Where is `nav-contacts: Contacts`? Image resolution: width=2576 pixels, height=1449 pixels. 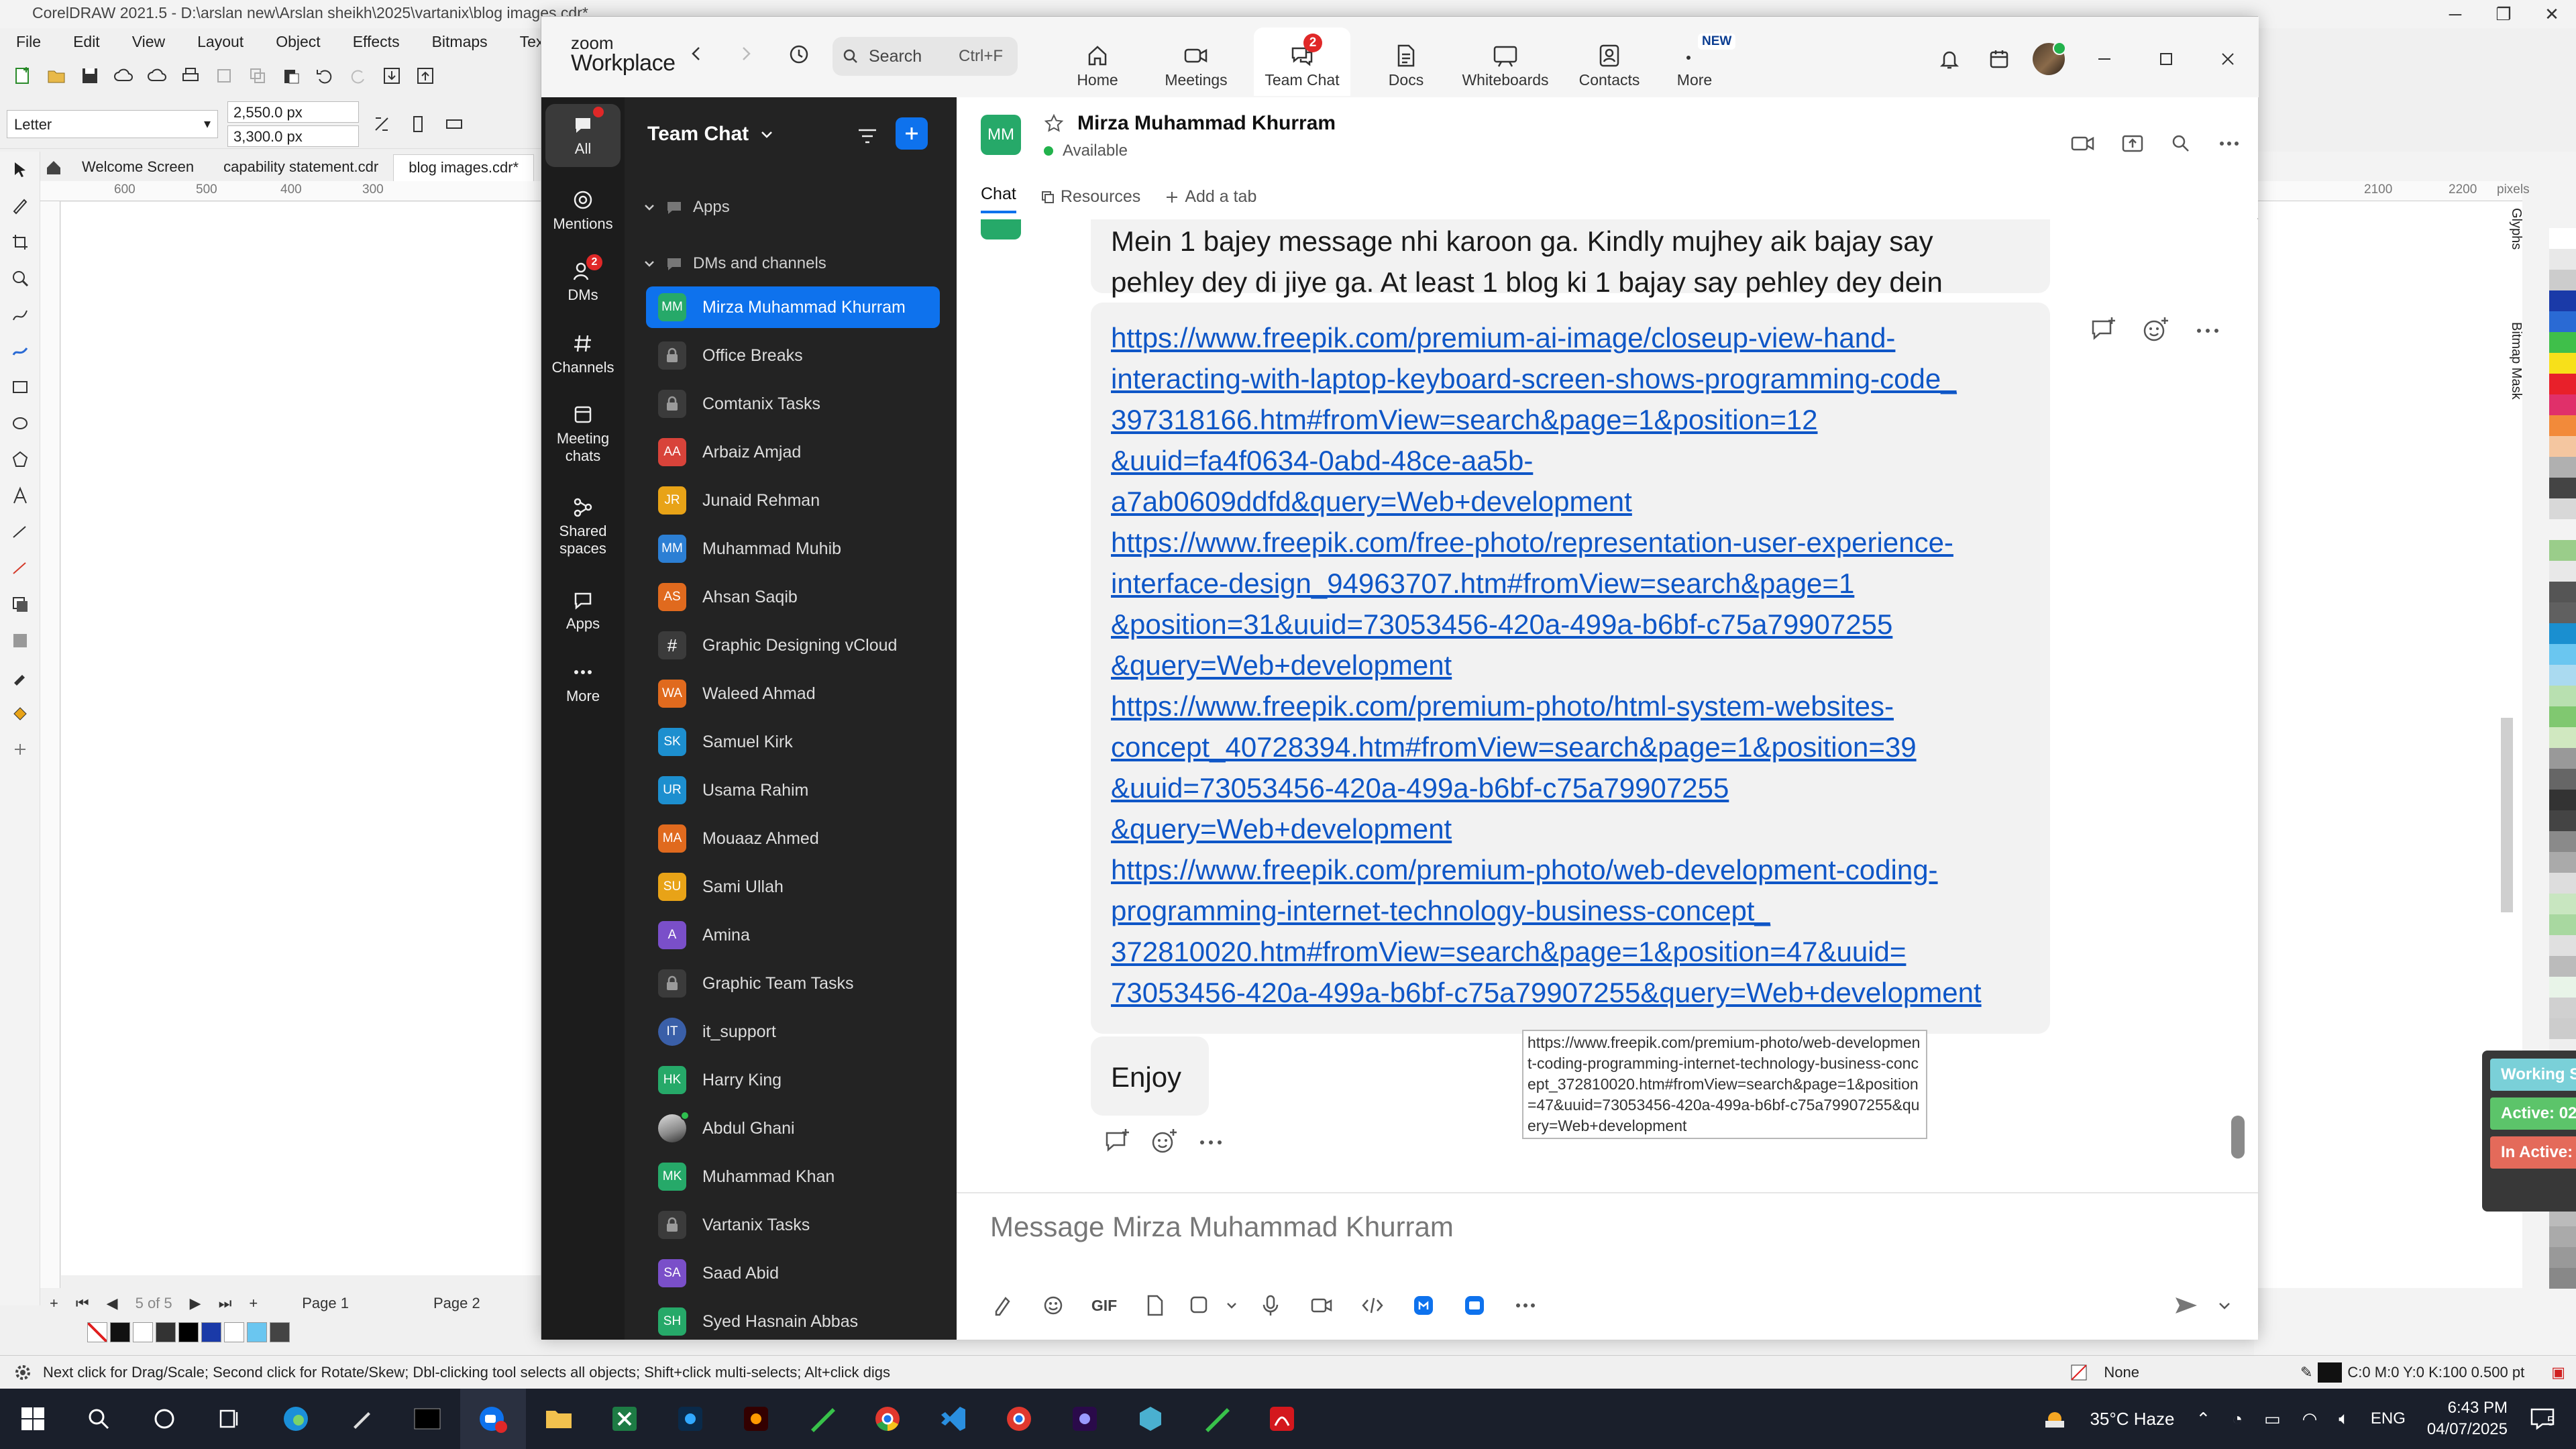 nav-contacts: Contacts is located at coordinates (1609, 62).